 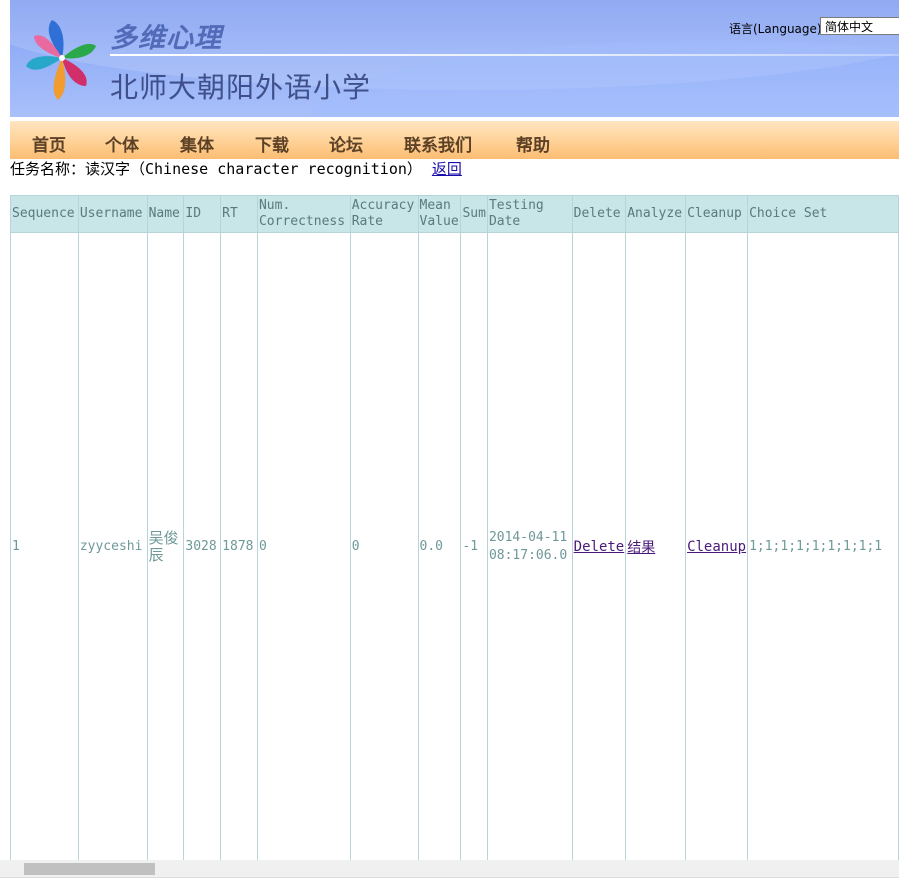 I want to click on horizontal-scrollbar, so click(x=449, y=868).